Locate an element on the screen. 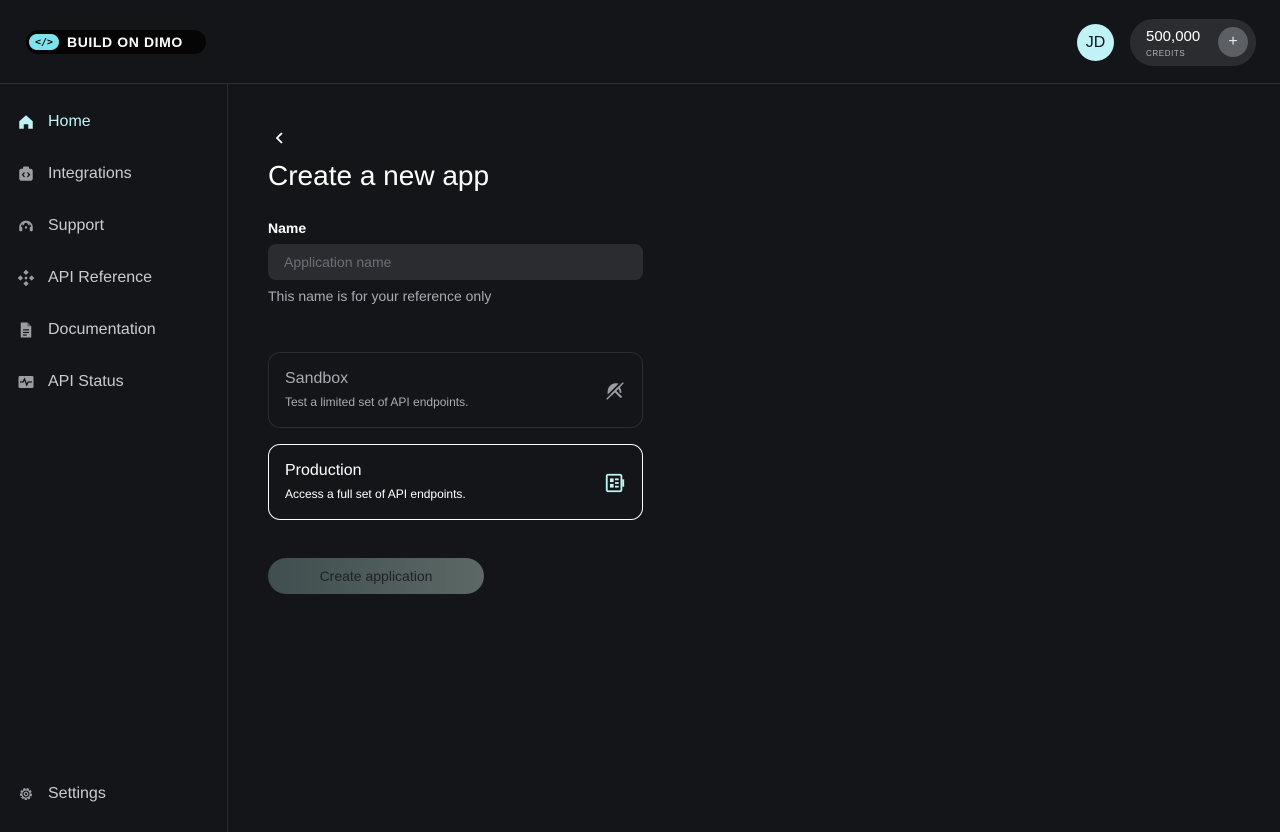 This screenshot has height=832, width=1280. sandbox-description: Test a limited set of API endpoints. is located at coordinates (377, 402).